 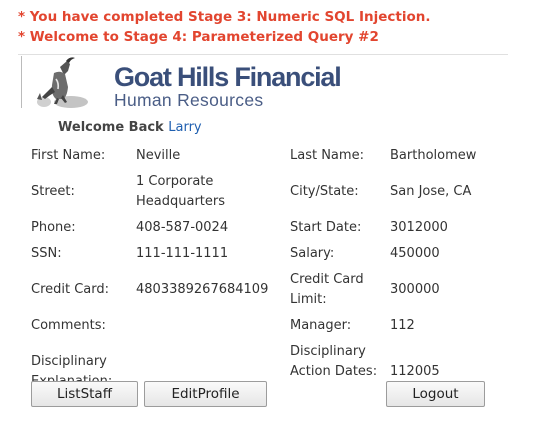 What do you see at coordinates (431, 191) in the screenshot?
I see `city-state-value: San Jose, CA` at bounding box center [431, 191].